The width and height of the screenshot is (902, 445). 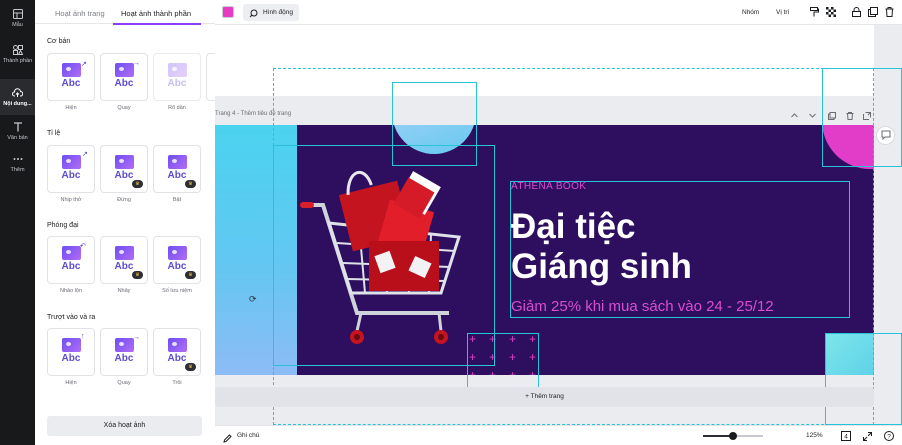 I want to click on pink-circle-shape, so click(x=848, y=147).